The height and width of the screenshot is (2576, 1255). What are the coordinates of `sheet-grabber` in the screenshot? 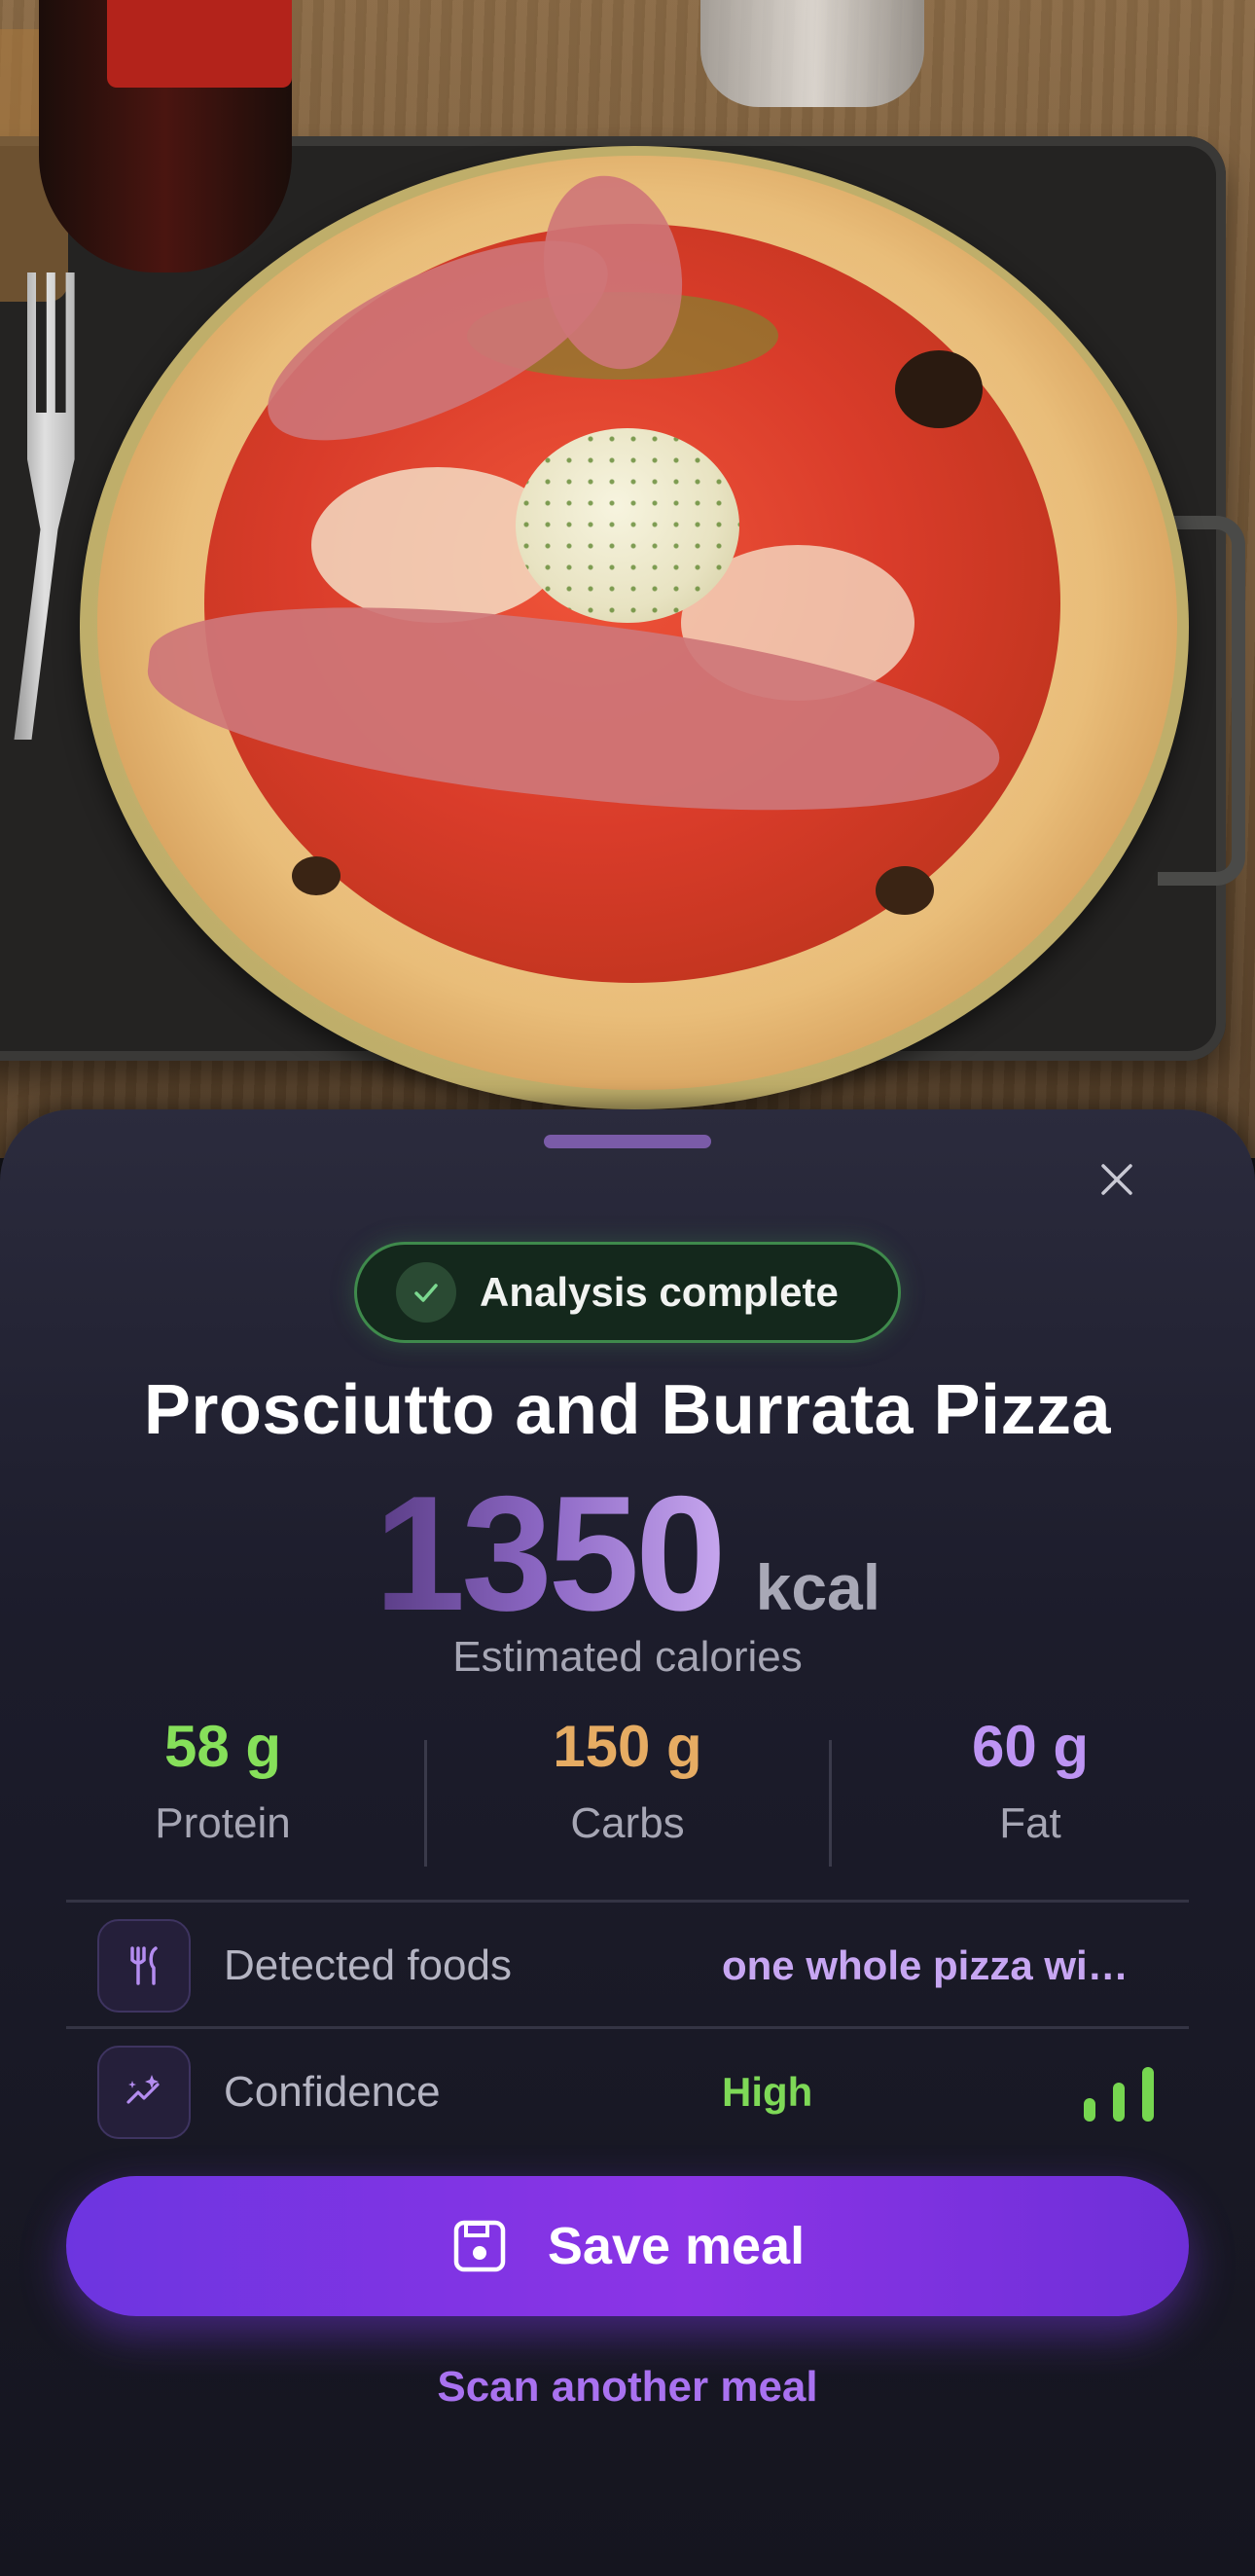 It's located at (627, 1141).